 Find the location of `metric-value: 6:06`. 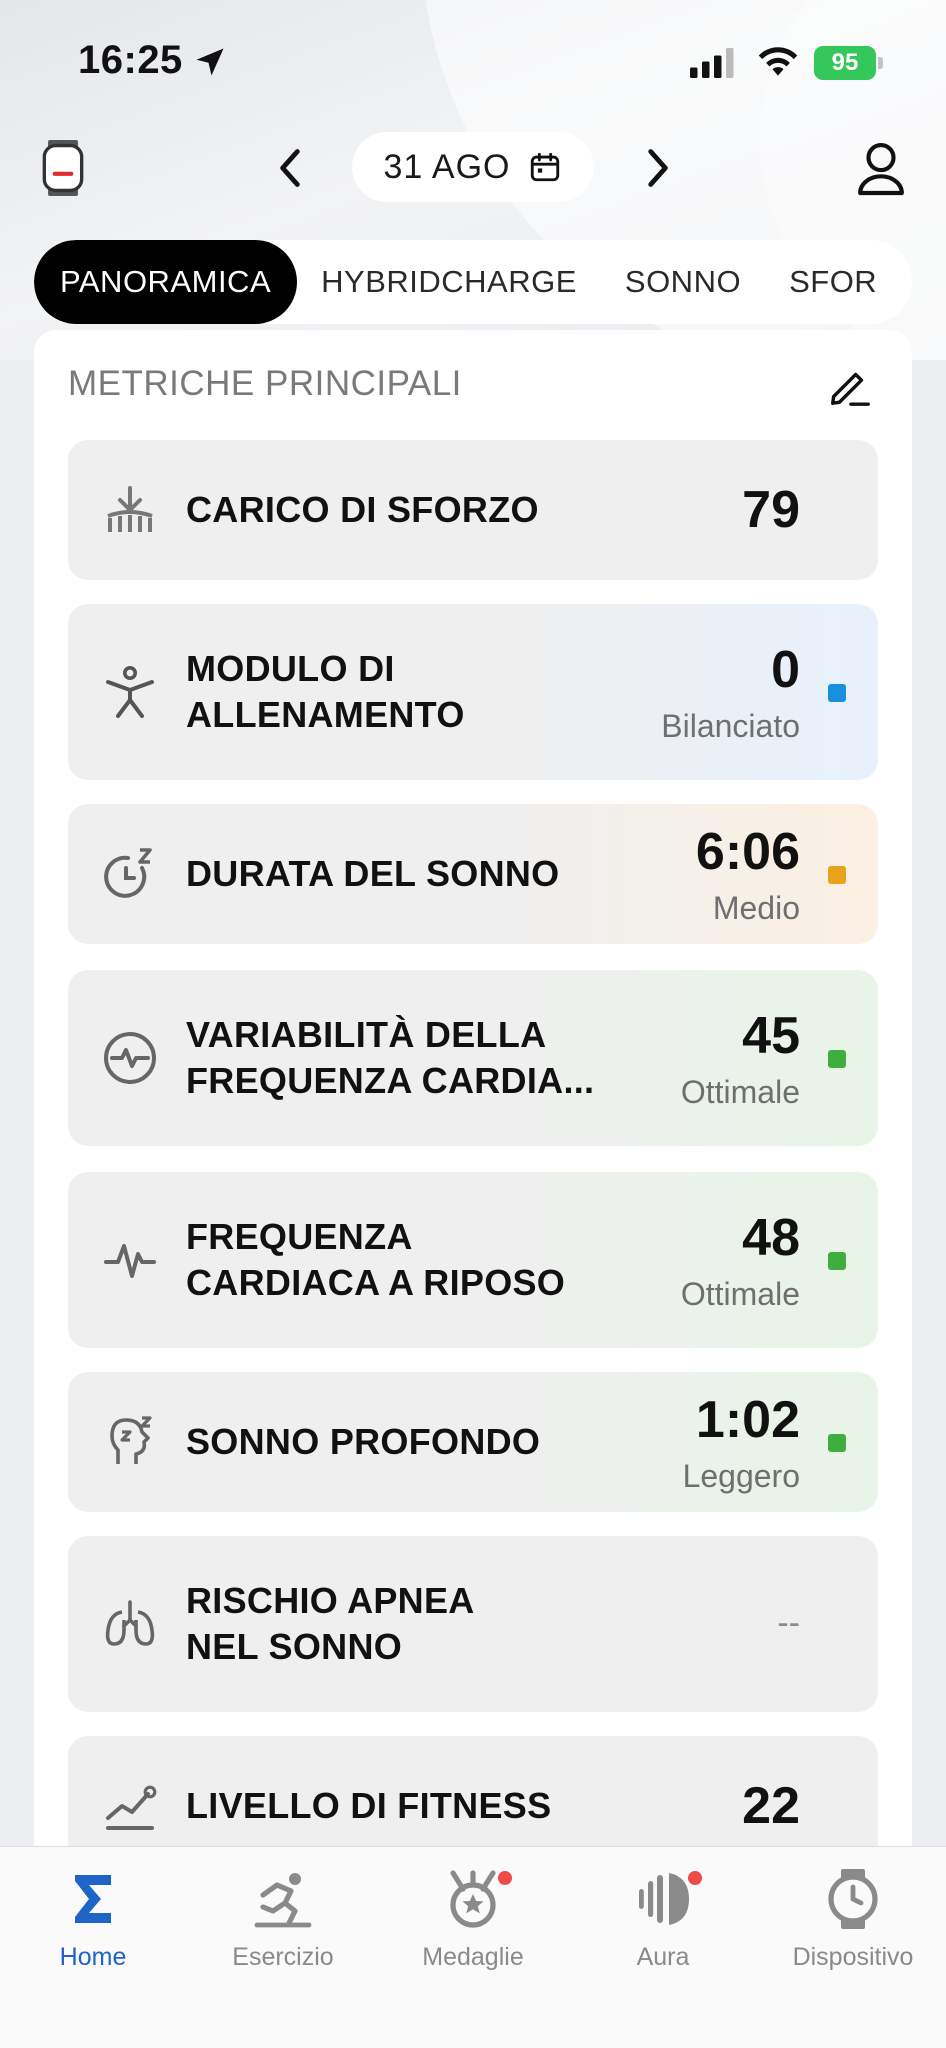

metric-value: 6:06 is located at coordinates (747, 852).